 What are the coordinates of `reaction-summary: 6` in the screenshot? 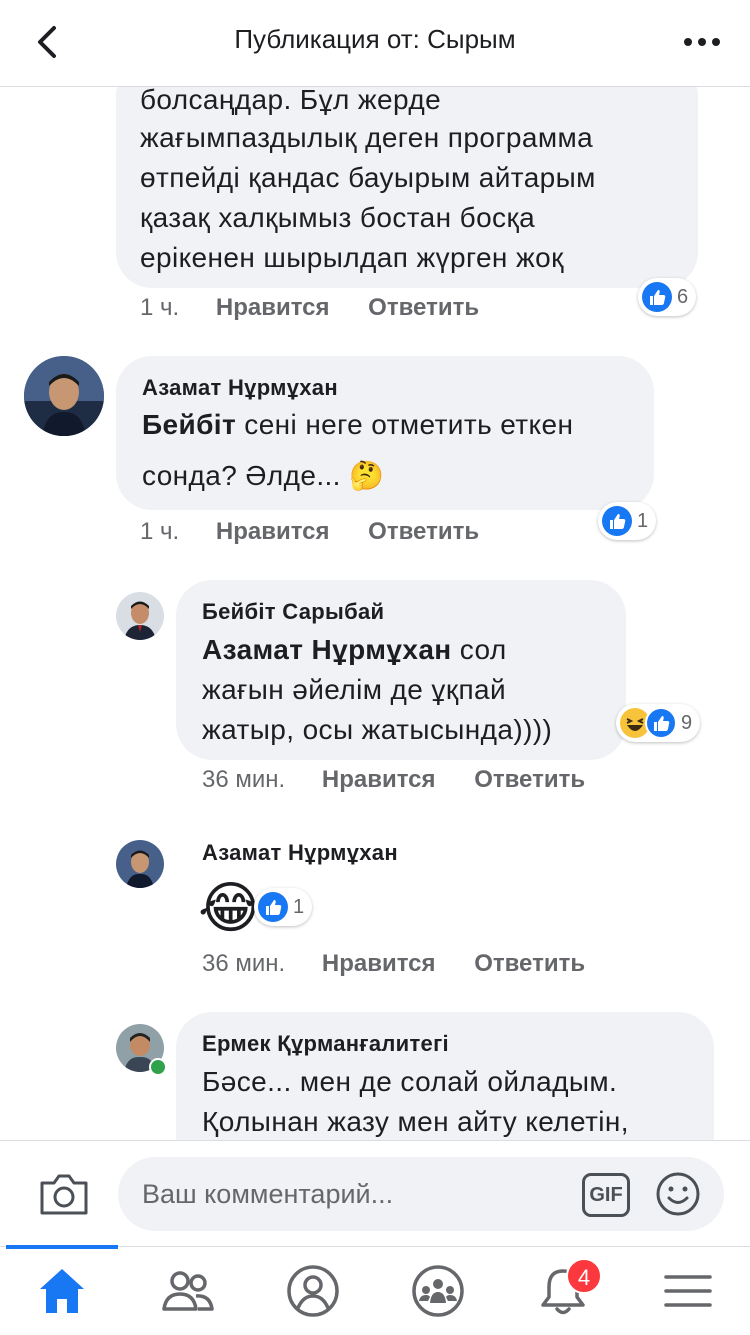 It's located at (667, 297).